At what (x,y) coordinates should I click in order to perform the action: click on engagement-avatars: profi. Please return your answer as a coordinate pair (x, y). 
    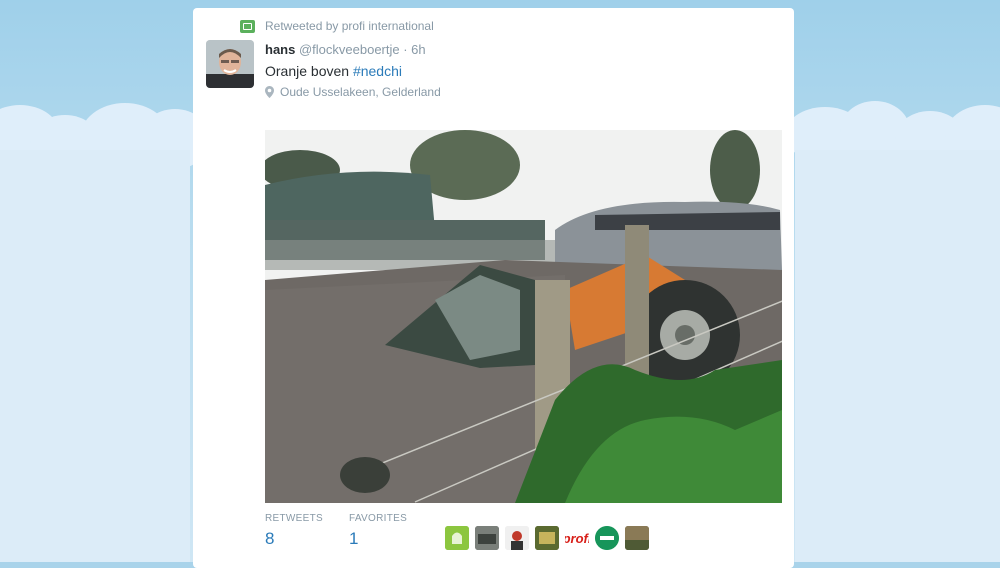
    Looking at the image, I should click on (547, 538).